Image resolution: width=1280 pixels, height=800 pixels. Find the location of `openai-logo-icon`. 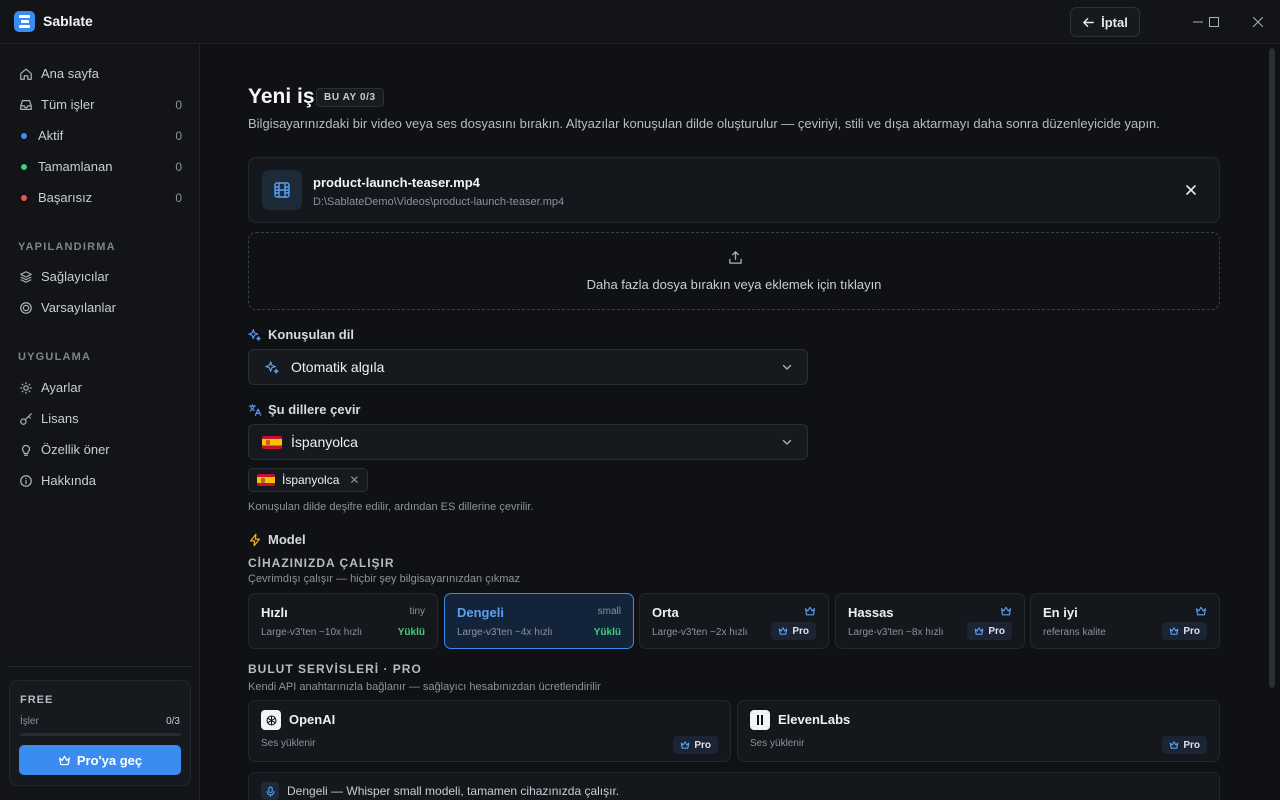

openai-logo-icon is located at coordinates (271, 720).